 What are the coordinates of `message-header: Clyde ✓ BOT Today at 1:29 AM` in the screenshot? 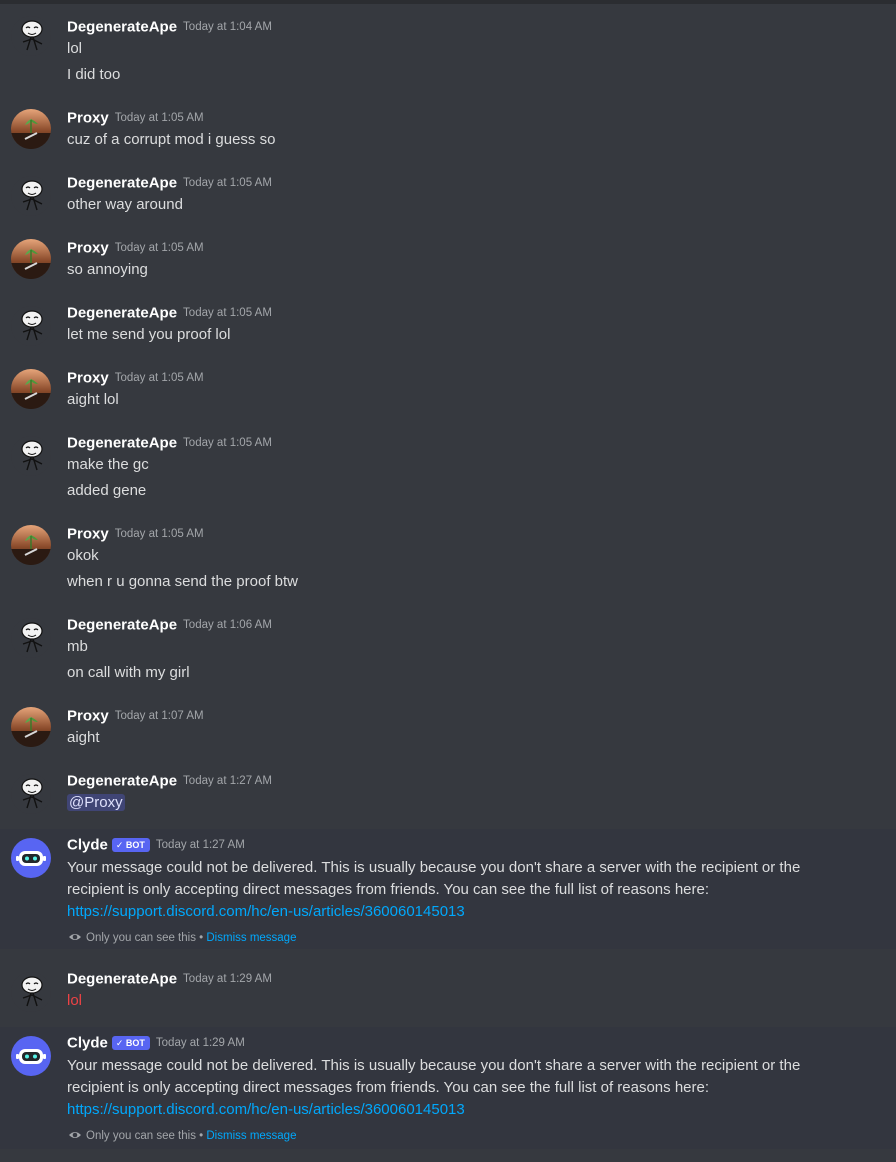 It's located at (156, 1045).